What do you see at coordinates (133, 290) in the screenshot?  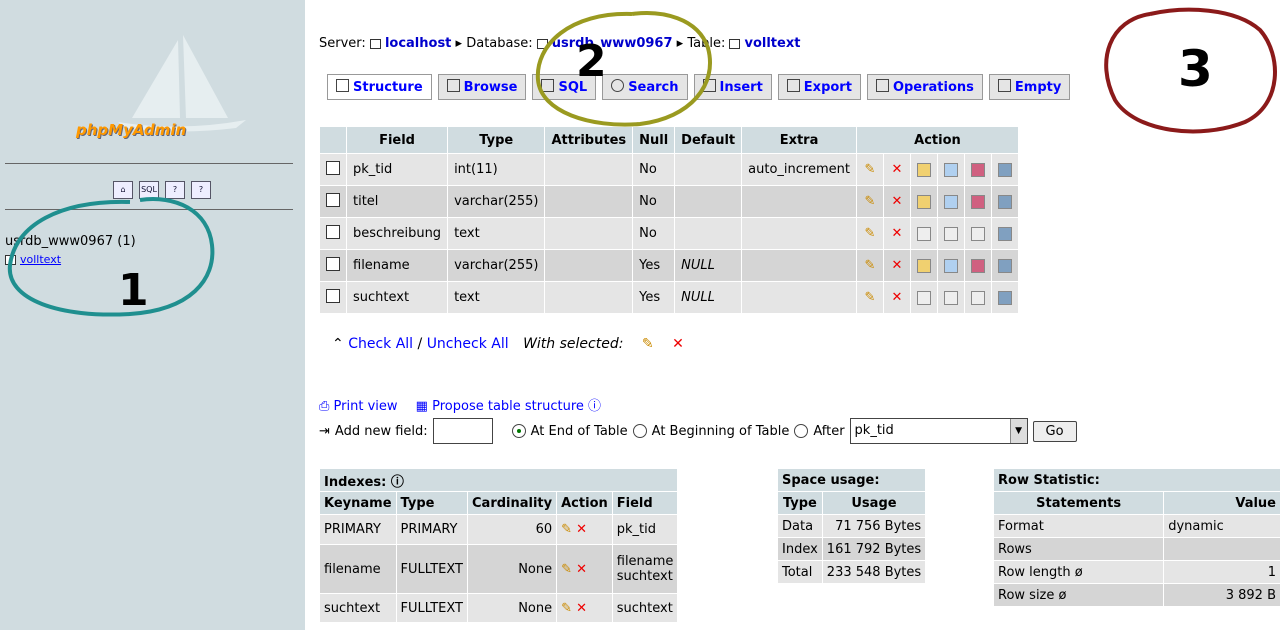 I see `annotation-number-1: 1` at bounding box center [133, 290].